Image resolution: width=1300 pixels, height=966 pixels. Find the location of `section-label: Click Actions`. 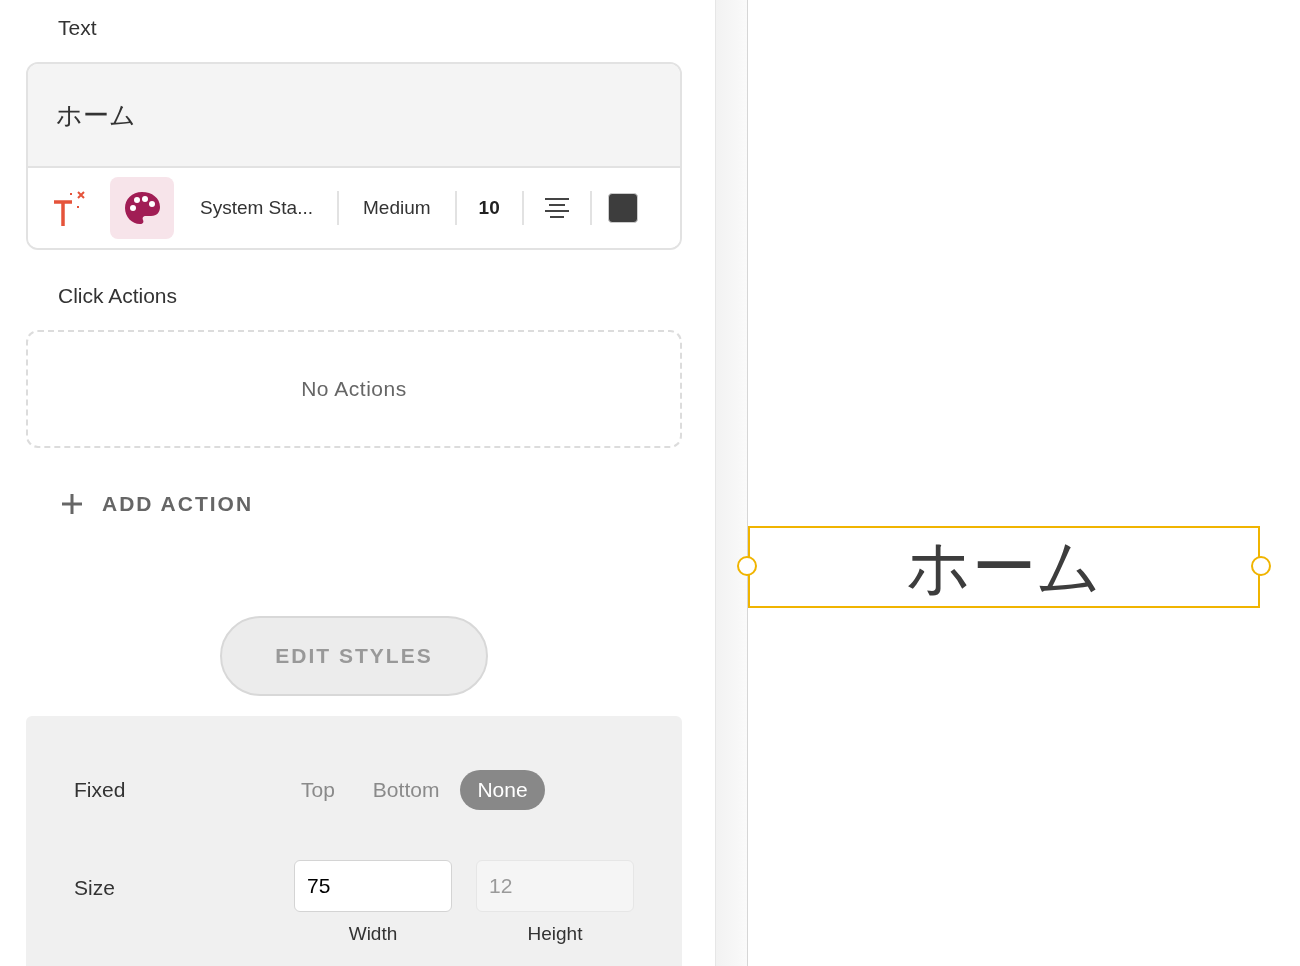

section-label: Click Actions is located at coordinates (118, 296).